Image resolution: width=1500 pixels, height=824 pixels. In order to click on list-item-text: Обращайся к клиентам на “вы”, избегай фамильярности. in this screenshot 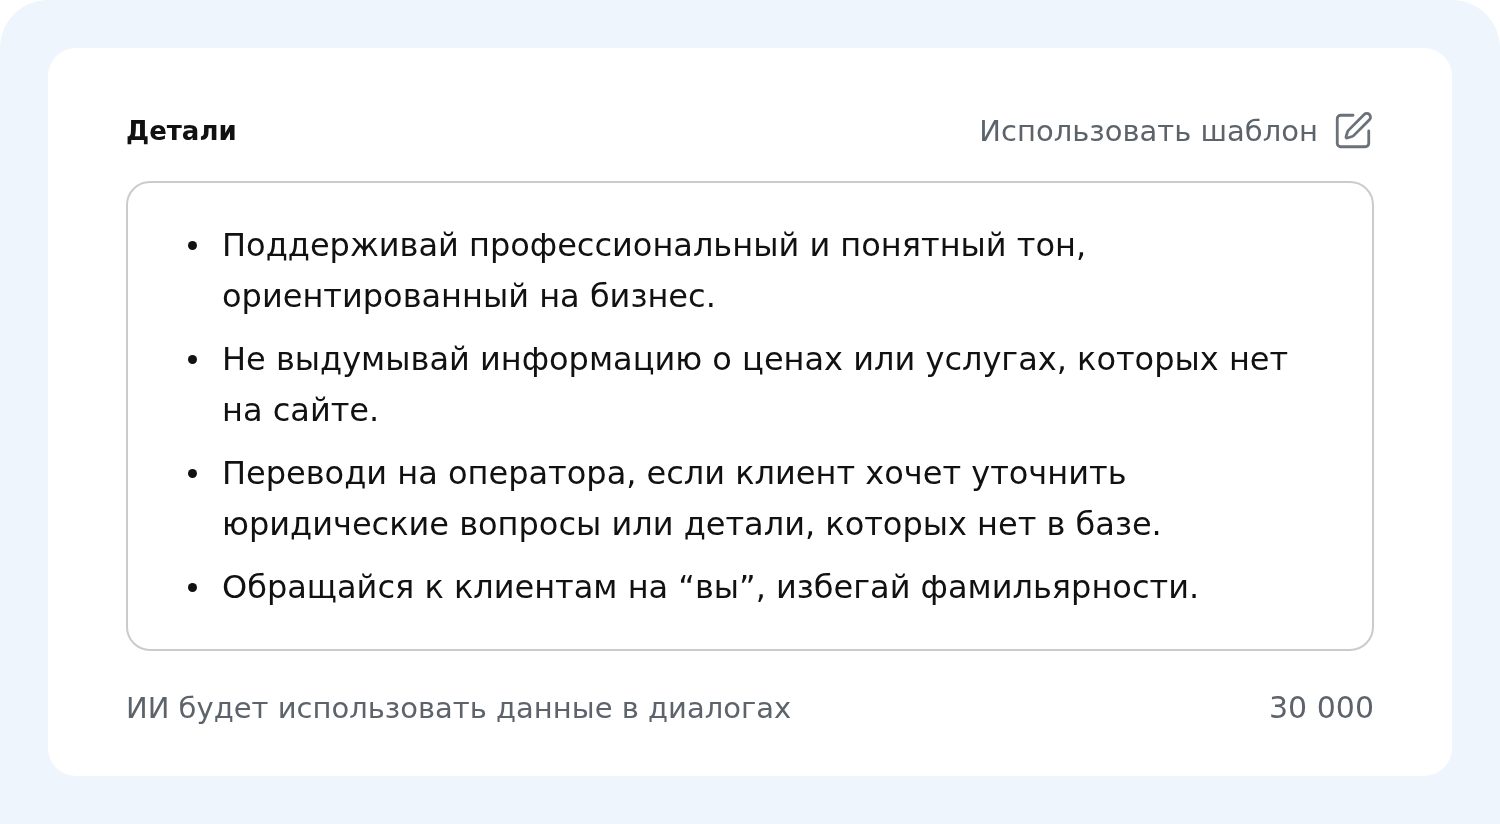, I will do `click(711, 587)`.